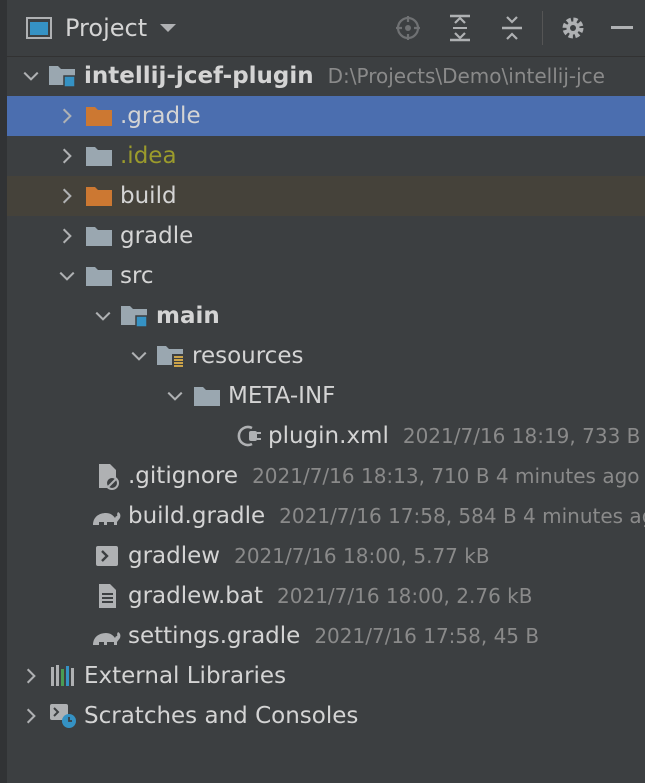 This screenshot has width=645, height=783. What do you see at coordinates (247, 436) in the screenshot?
I see `plugin-icon` at bounding box center [247, 436].